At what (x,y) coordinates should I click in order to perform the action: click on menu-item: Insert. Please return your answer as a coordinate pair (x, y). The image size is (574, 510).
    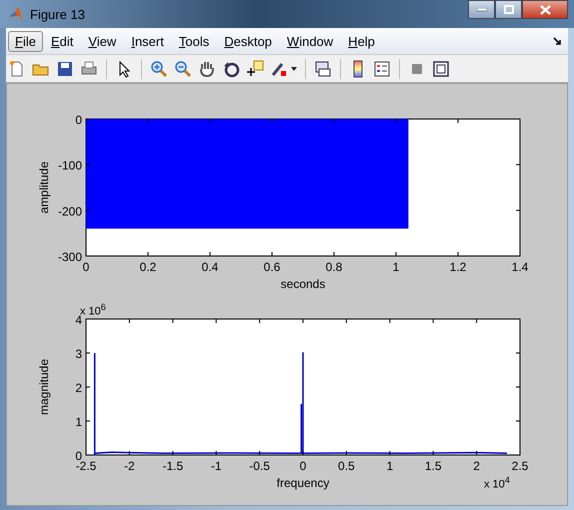
    Looking at the image, I should click on (147, 41).